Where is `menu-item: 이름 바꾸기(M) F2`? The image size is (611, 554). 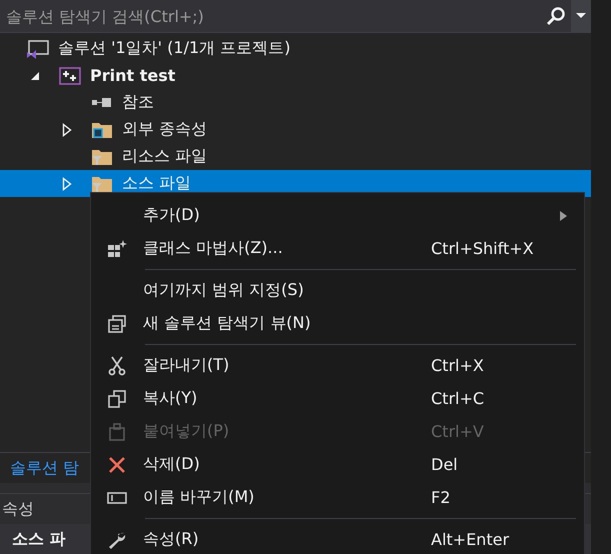 menu-item: 이름 바꾸기(M) F2 is located at coordinates (337, 497).